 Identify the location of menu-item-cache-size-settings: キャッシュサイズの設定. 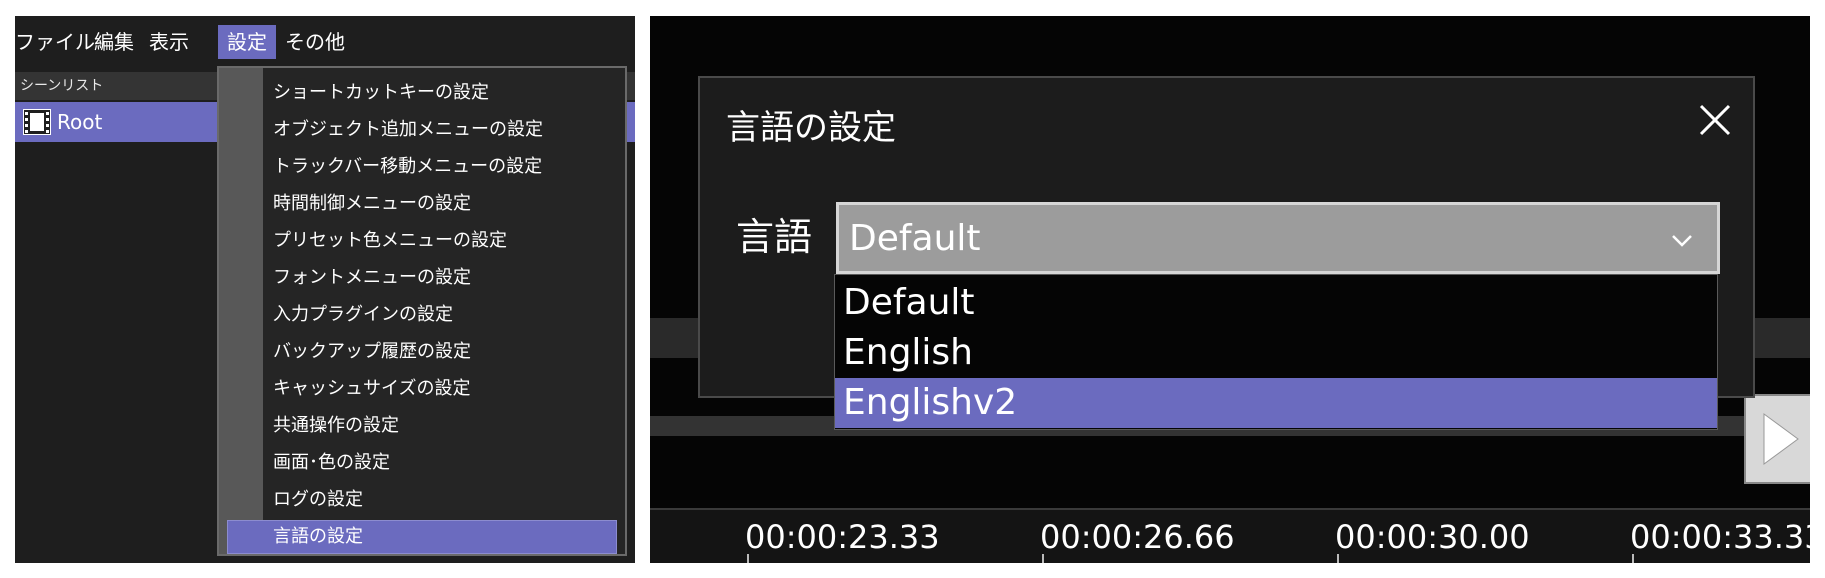
(371, 389).